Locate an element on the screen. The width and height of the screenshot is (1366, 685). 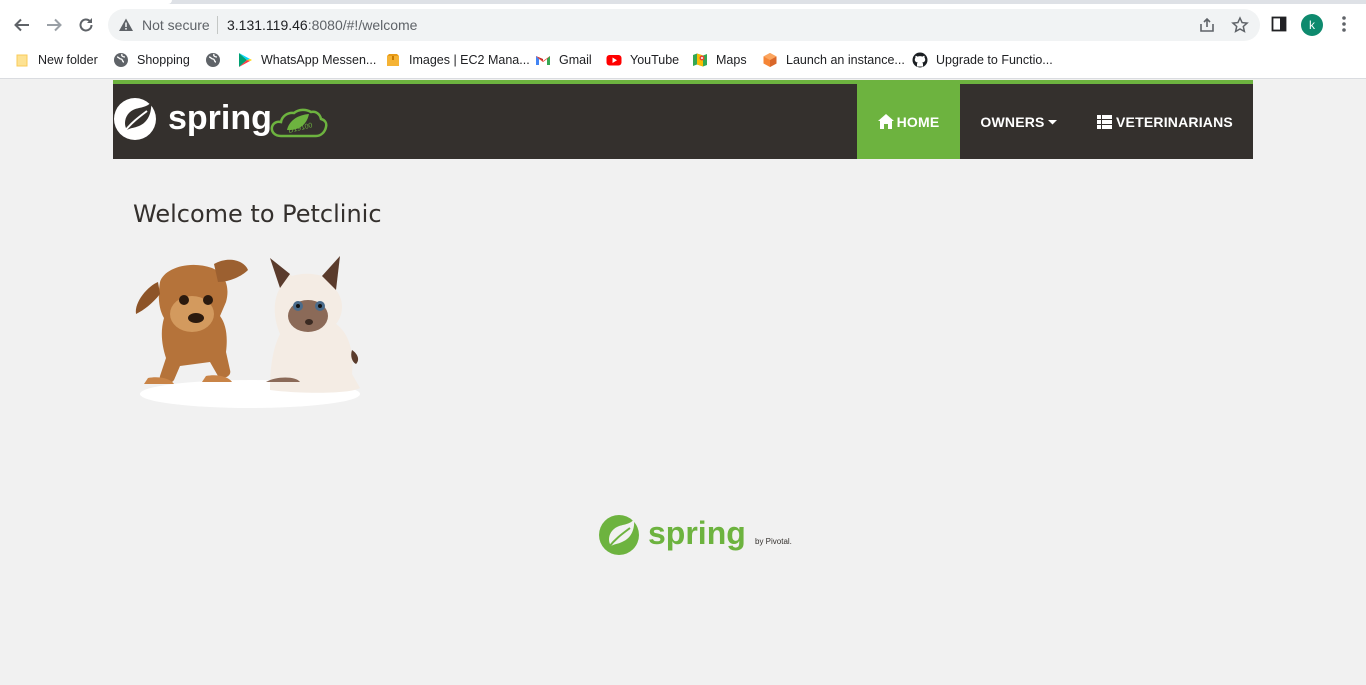
spring-by-pivotal-logo: spring by Pivotal. is located at coordinates (695, 535).